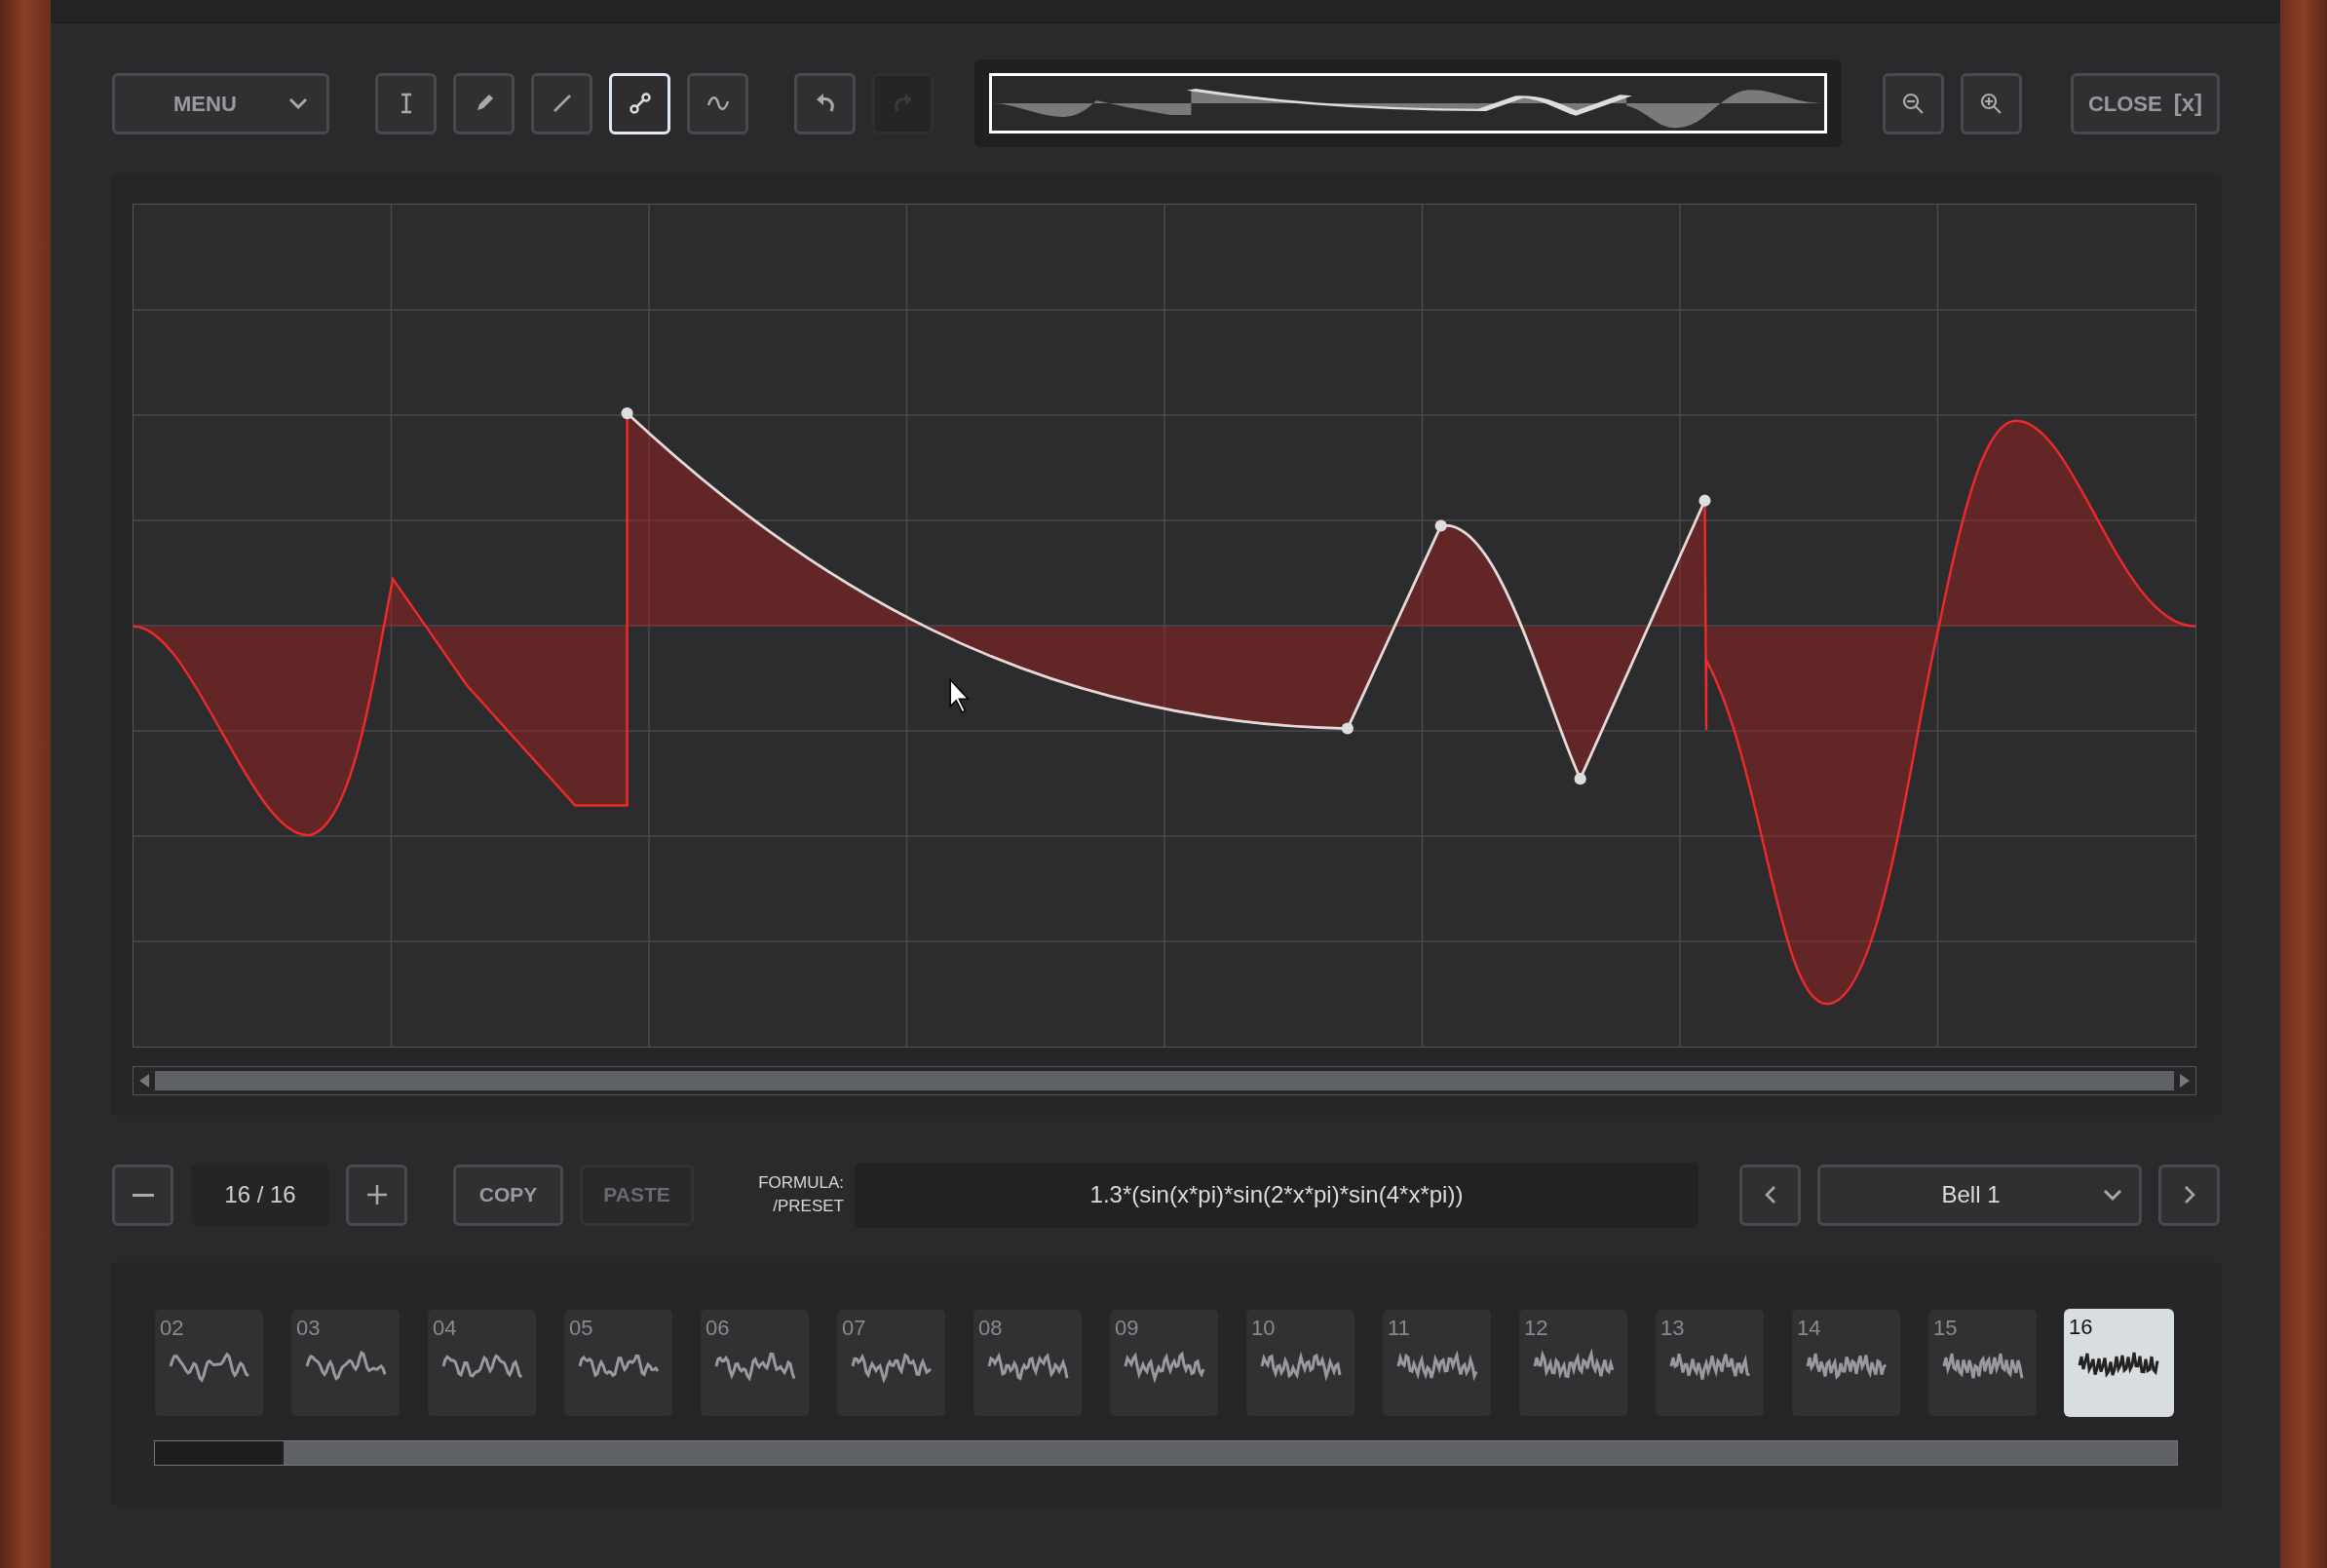  I want to click on menu-dropdown: MENU, so click(220, 103).